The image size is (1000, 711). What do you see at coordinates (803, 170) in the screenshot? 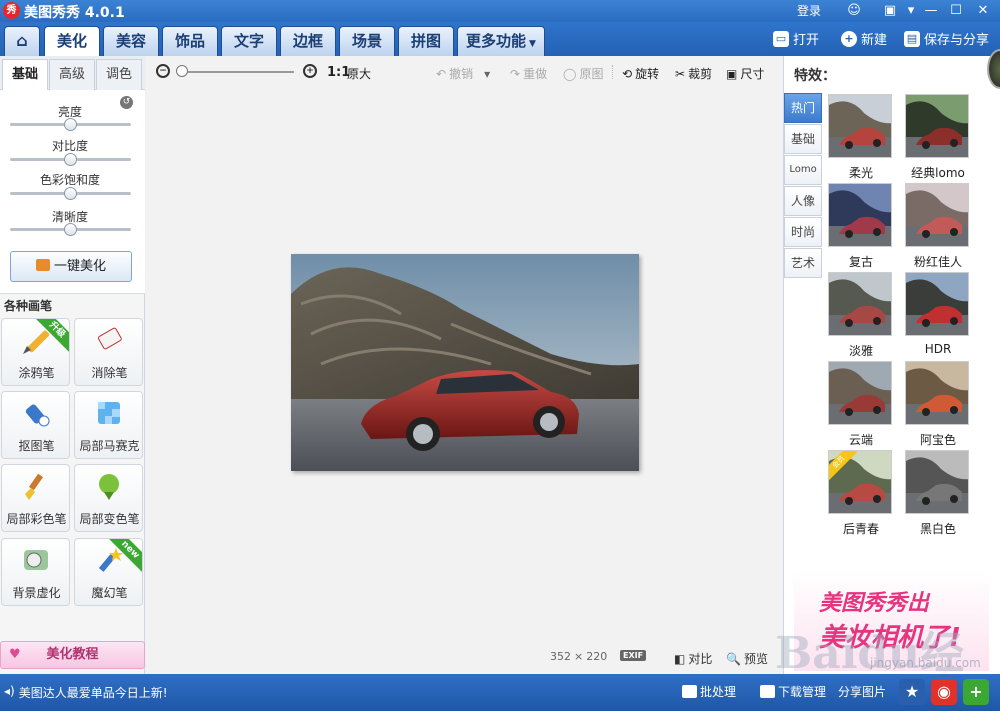
I see `fx-category-lomo: Lomo` at bounding box center [803, 170].